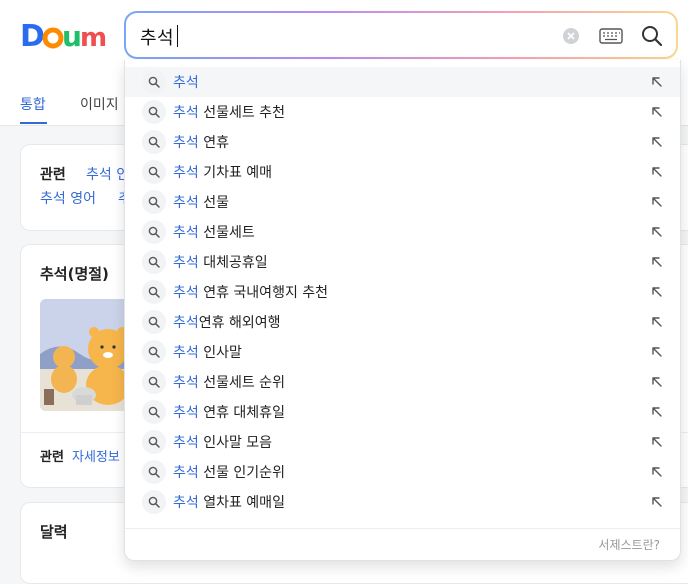  I want to click on suggestion-item: 추석 연휴, so click(402, 142).